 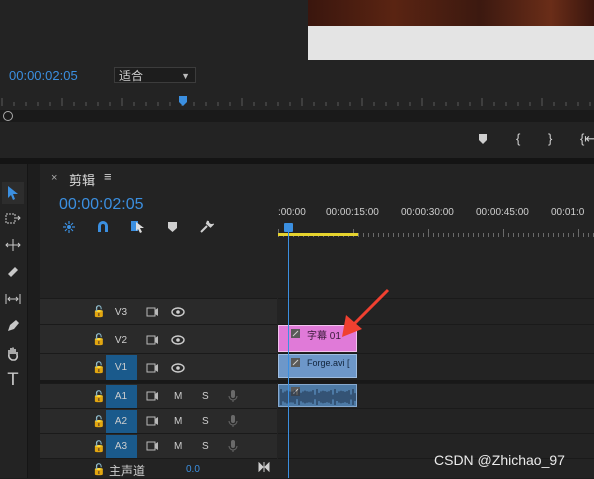 I want to click on monitor-timeline-ruler, so click(x=297, y=102).